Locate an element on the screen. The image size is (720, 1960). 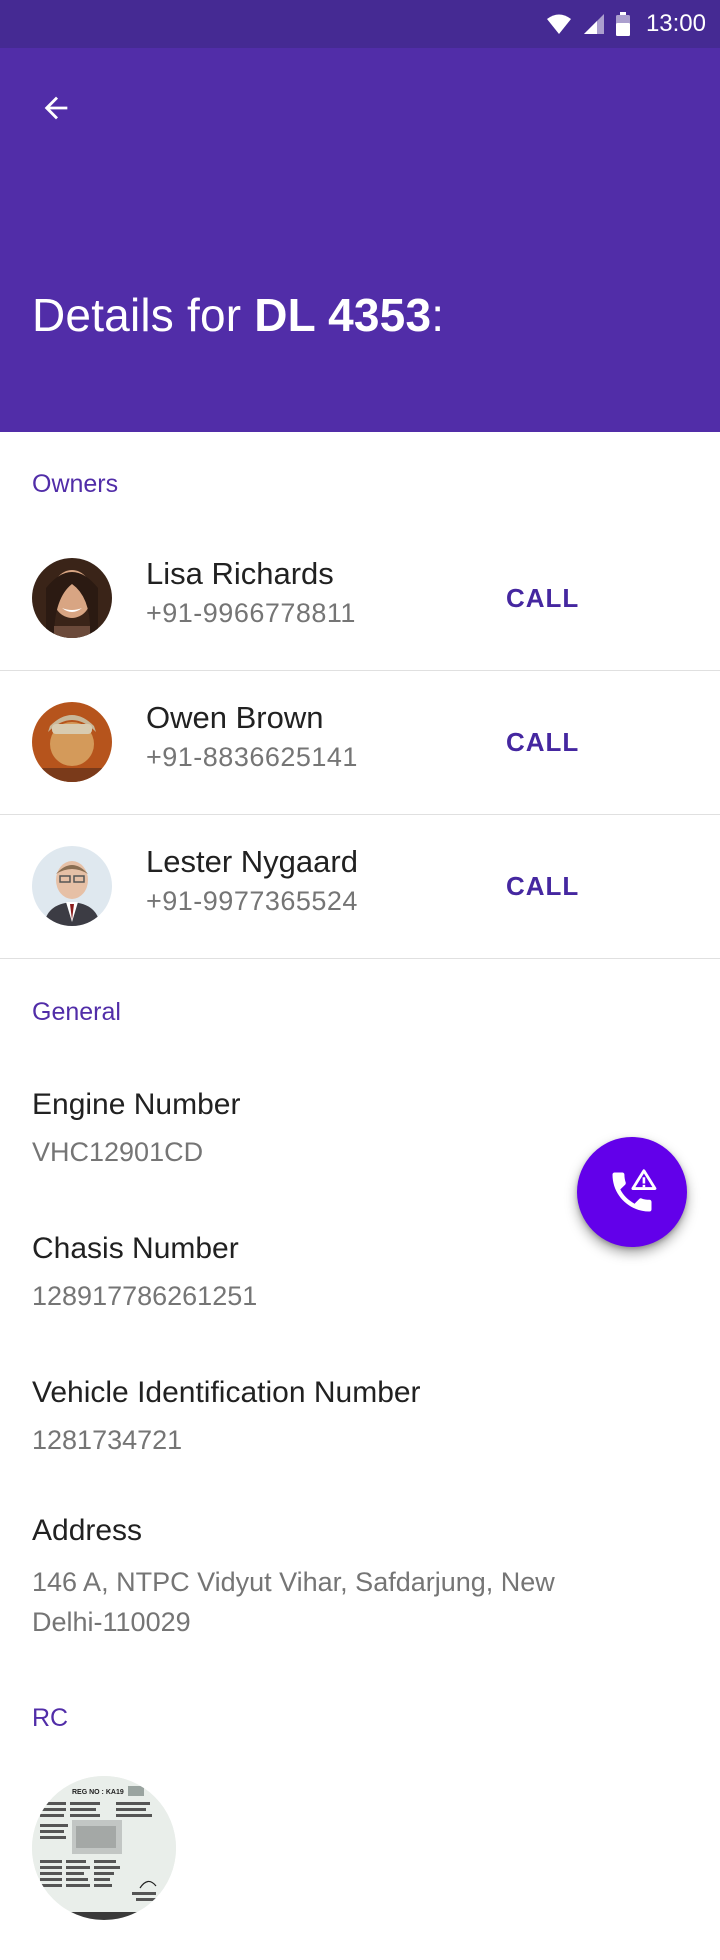
title-suffix: : is located at coordinates (438, 315).